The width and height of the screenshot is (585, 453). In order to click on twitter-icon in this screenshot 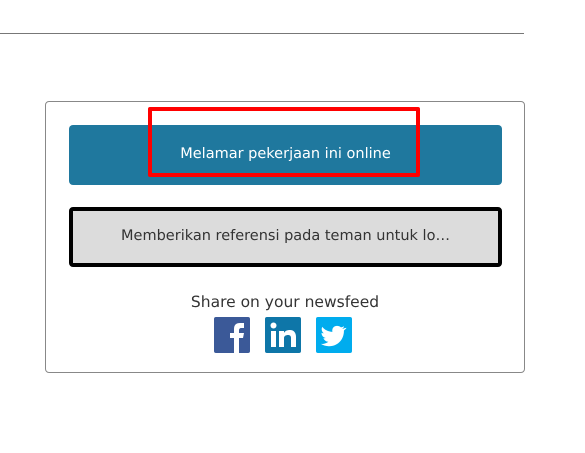, I will do `click(334, 335)`.